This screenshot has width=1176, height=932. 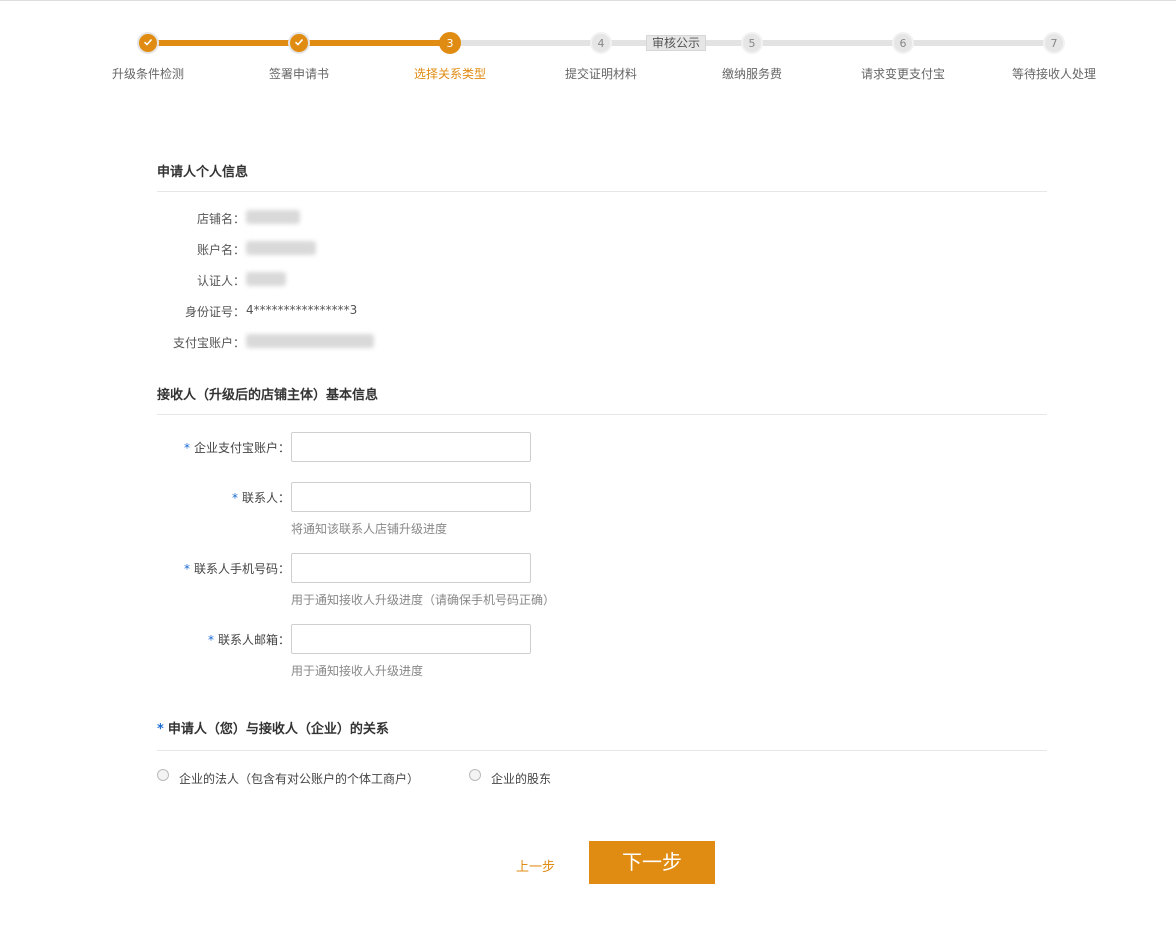 What do you see at coordinates (676, 43) in the screenshot?
I see `review-badge: 审核公示` at bounding box center [676, 43].